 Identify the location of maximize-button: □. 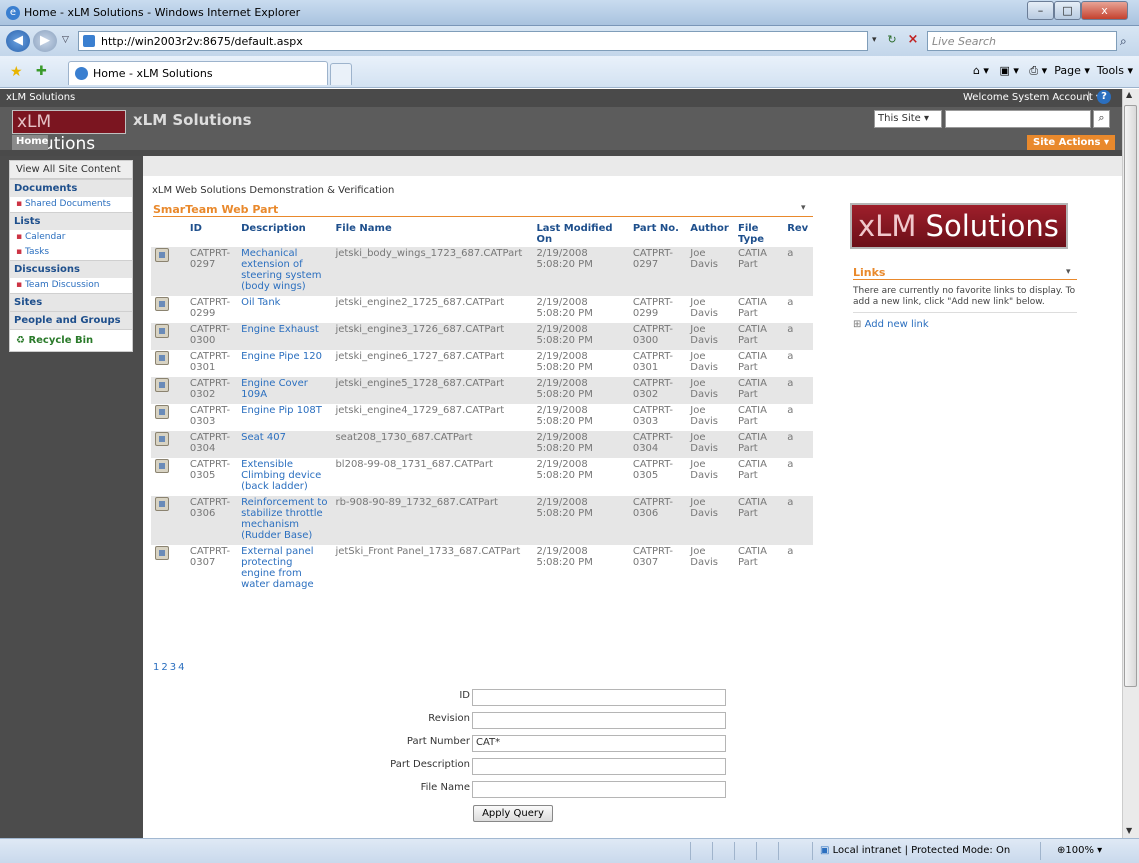
(1067, 10).